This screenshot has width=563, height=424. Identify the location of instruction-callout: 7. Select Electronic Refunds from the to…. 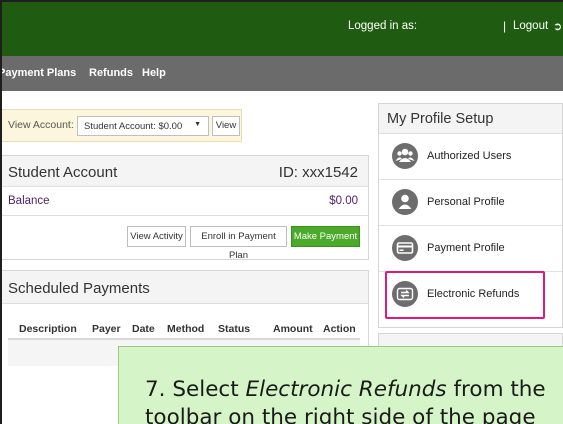
(340, 385).